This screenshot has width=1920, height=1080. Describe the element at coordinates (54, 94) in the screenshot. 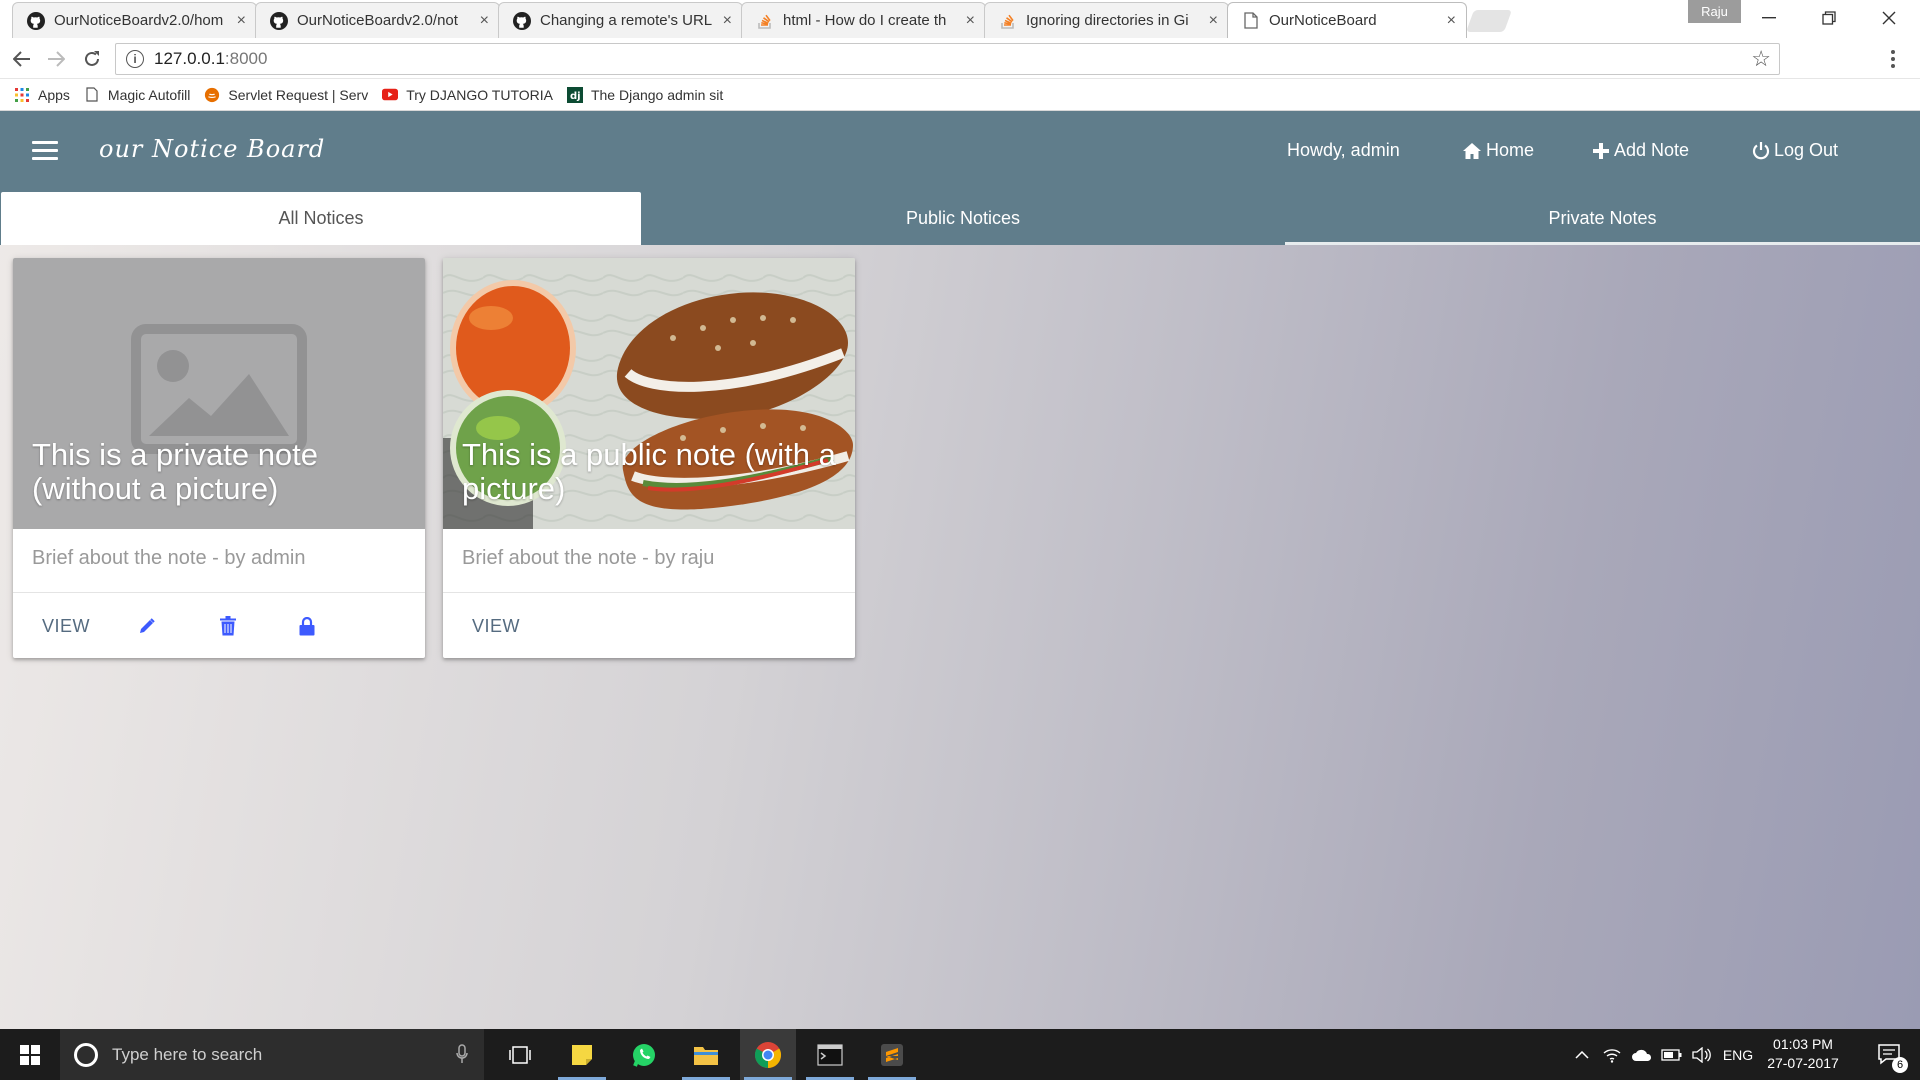

I see `bookmark-label: Apps` at that location.